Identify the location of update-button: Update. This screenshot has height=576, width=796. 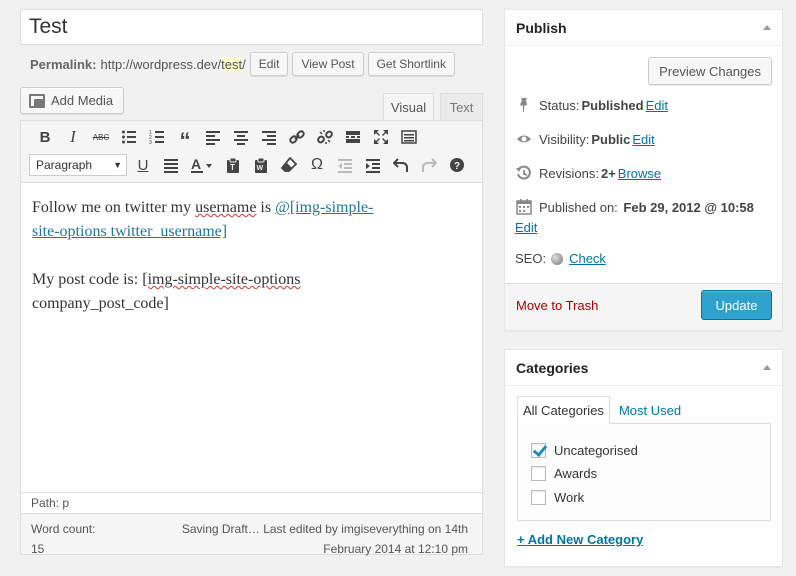
(736, 305).